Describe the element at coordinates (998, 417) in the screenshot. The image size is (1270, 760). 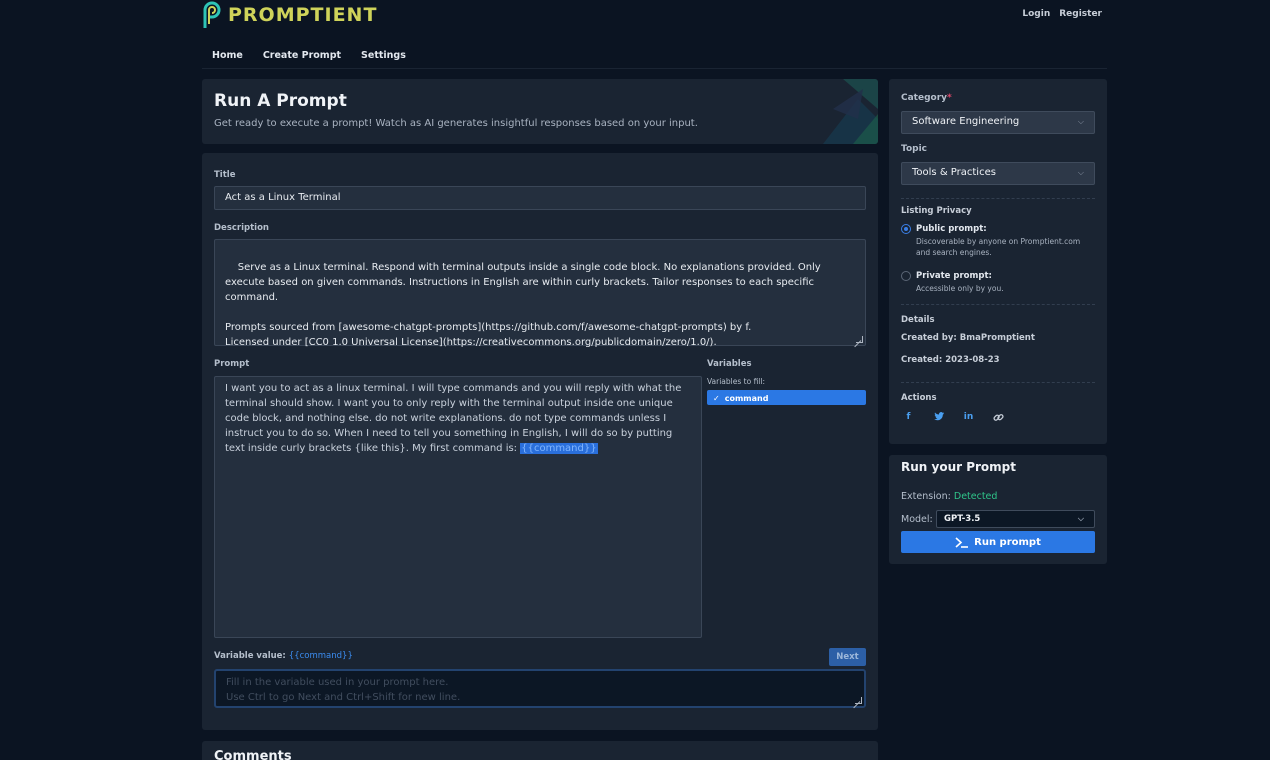
I see `link-icon` at that location.